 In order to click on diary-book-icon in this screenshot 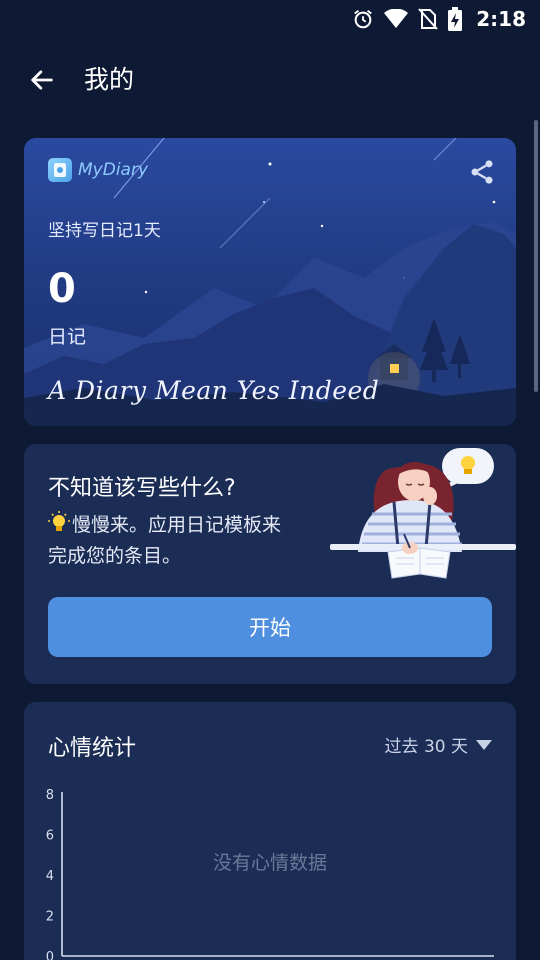, I will do `click(60, 170)`.